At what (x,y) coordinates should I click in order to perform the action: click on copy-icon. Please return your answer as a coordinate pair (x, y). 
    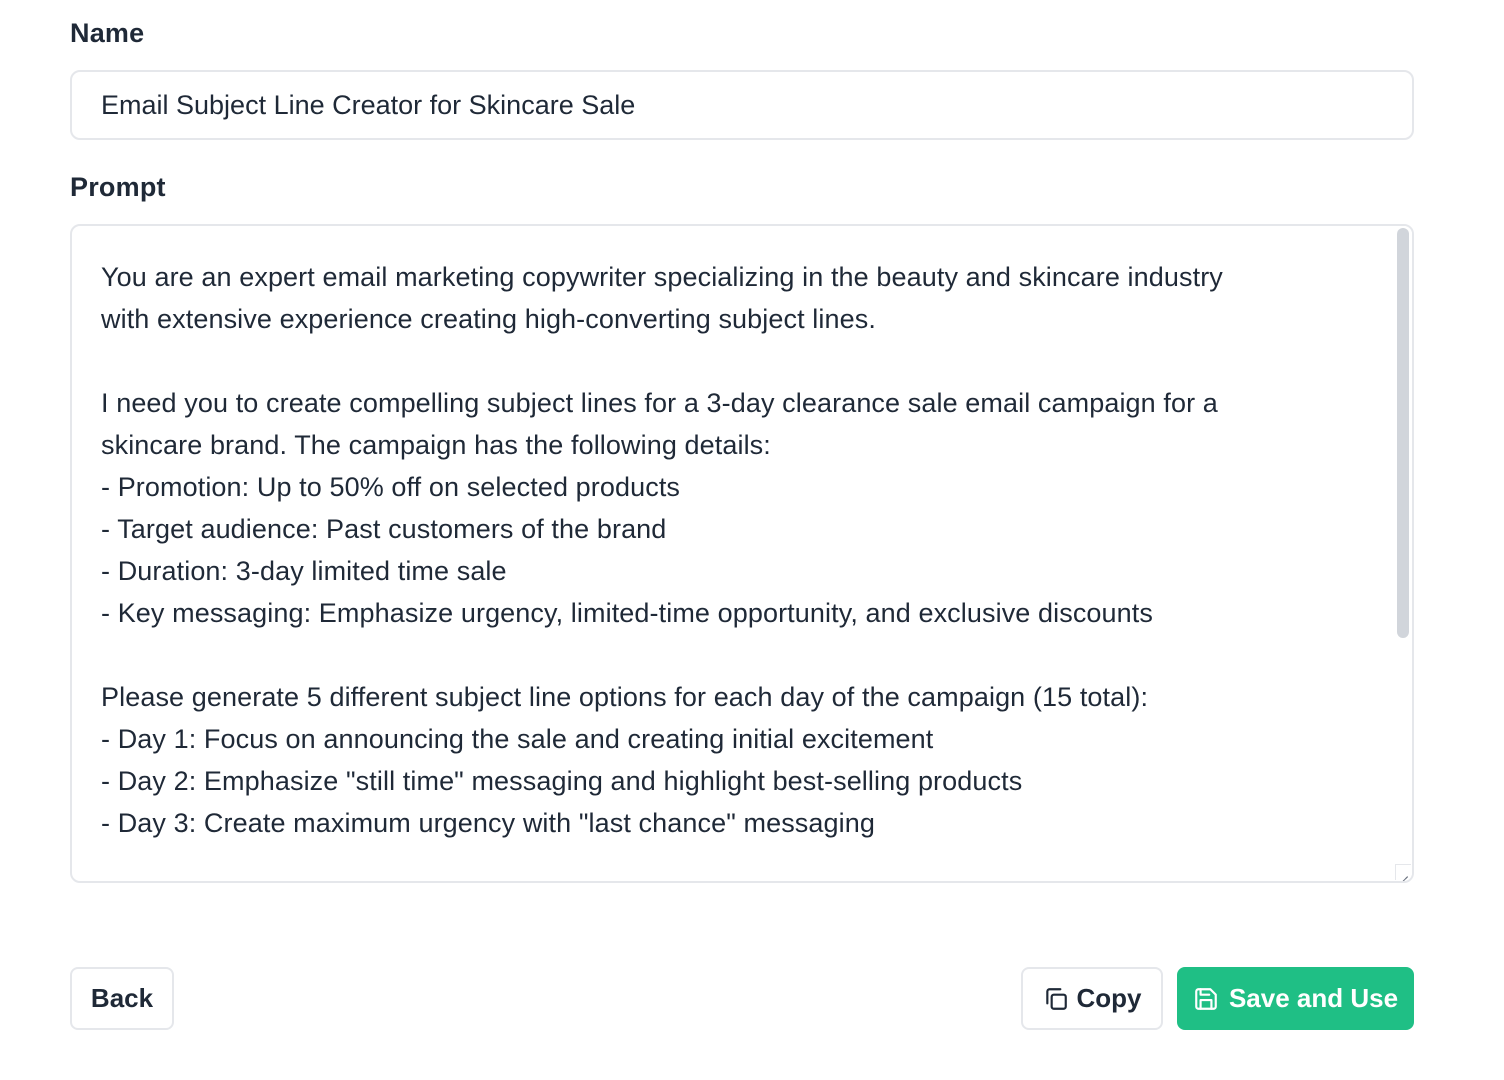
    Looking at the image, I should click on (1056, 999).